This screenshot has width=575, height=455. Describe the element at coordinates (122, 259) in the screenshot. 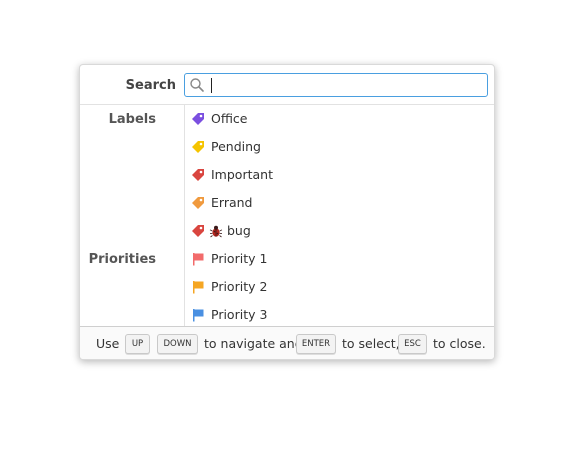

I see `priorities-section-title: Priorities` at that location.